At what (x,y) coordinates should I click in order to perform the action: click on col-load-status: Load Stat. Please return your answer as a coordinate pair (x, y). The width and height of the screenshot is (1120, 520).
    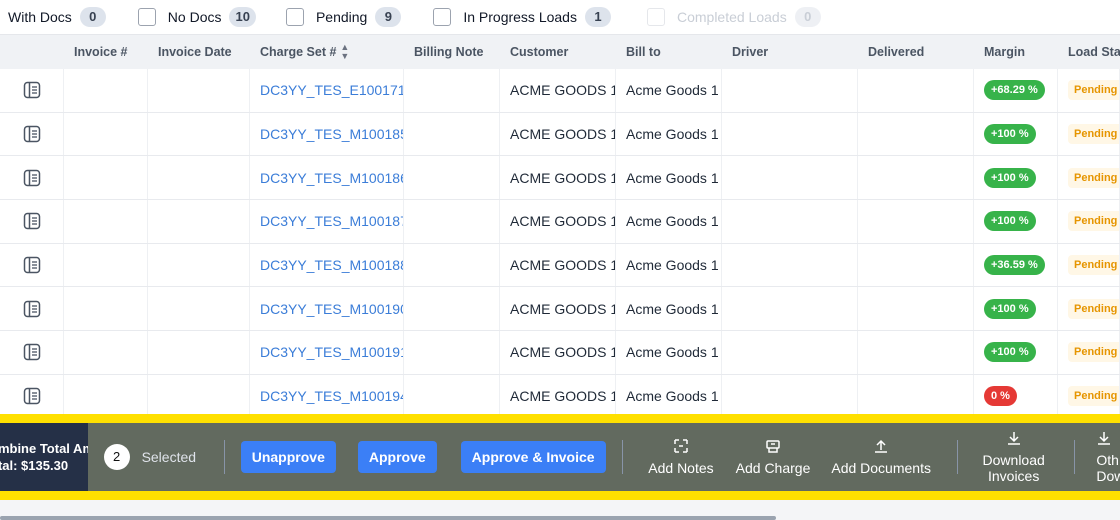
    Looking at the image, I should click on (1089, 52).